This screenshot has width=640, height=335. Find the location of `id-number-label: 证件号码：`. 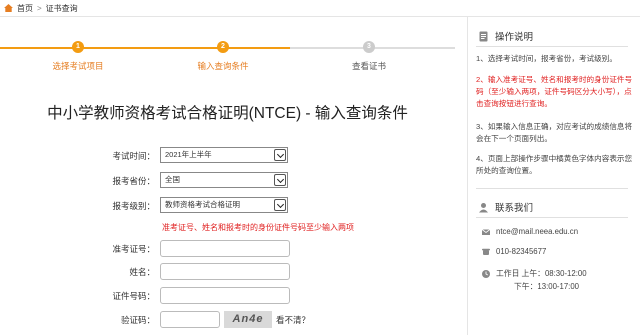

id-number-label: 证件号码： is located at coordinates (133, 296).